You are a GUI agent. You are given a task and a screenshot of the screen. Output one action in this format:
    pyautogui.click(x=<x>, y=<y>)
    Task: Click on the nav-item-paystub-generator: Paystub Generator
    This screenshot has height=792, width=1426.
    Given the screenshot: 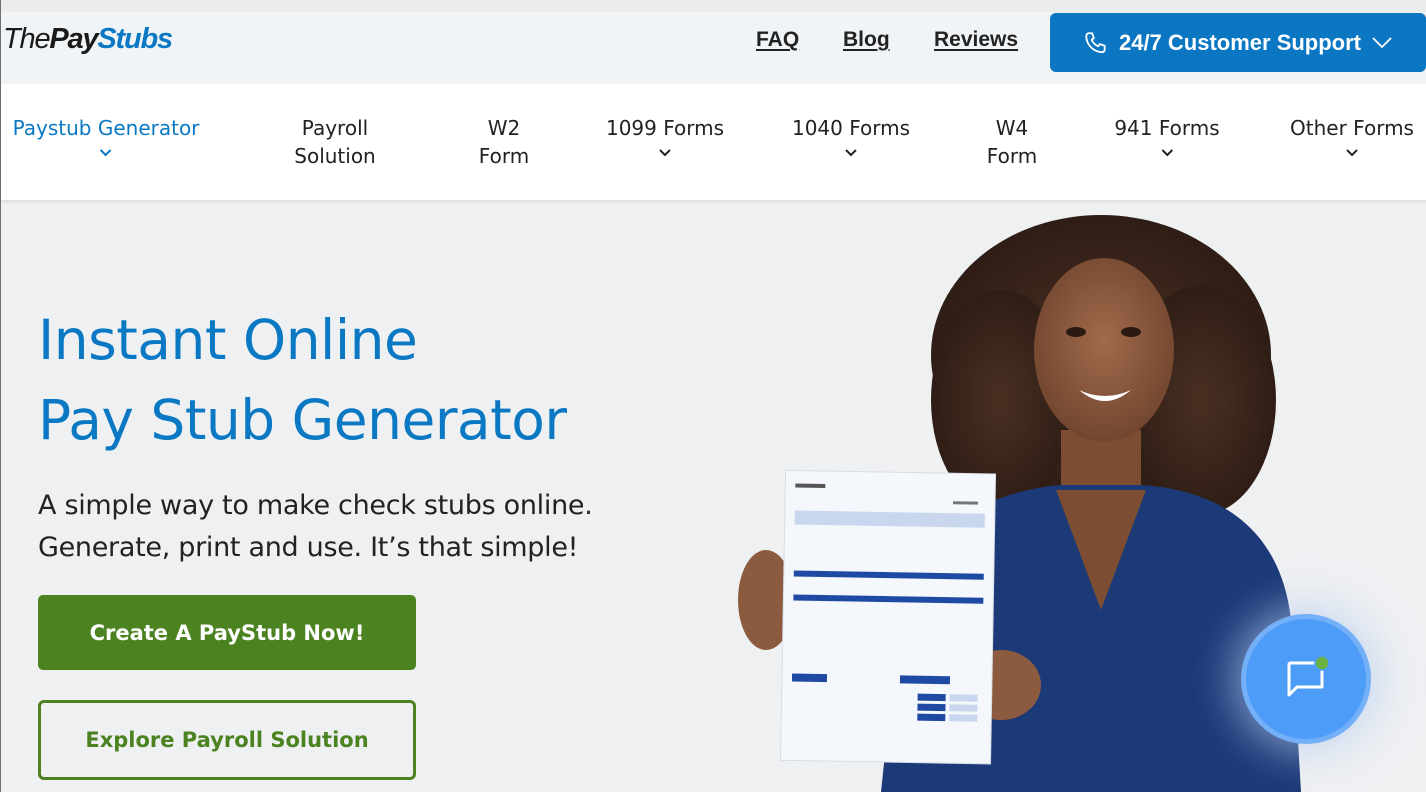 What is the action you would take?
    pyautogui.click(x=106, y=136)
    